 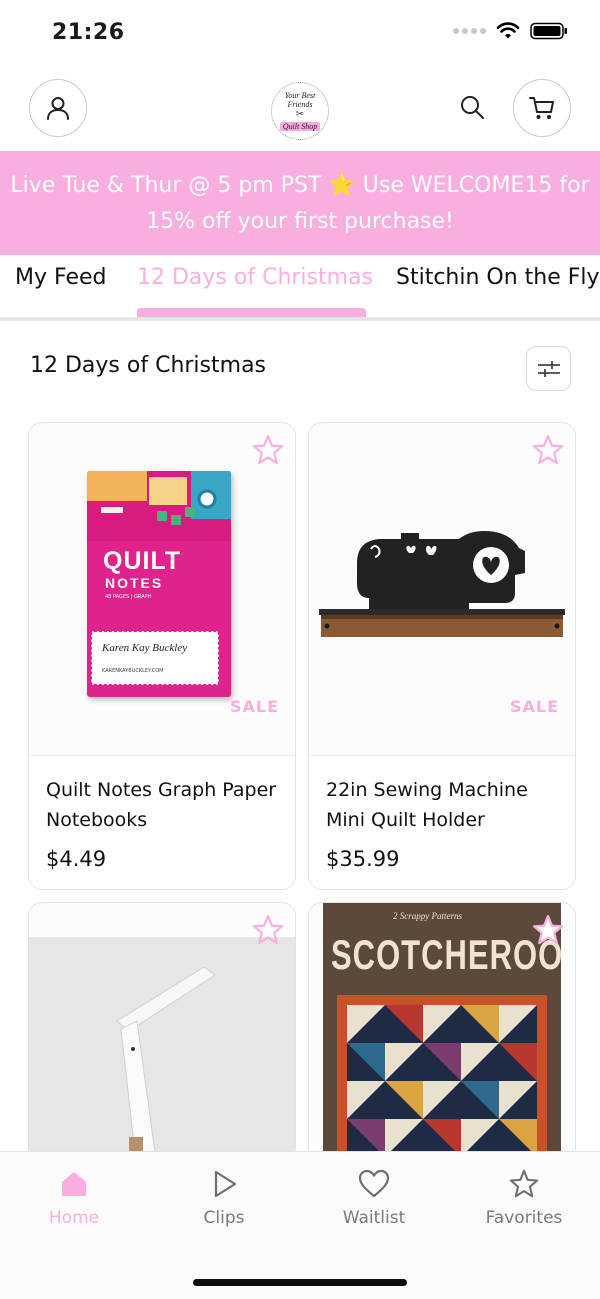 What do you see at coordinates (142, 561) in the screenshot?
I see `notebook-title: QUILT` at bounding box center [142, 561].